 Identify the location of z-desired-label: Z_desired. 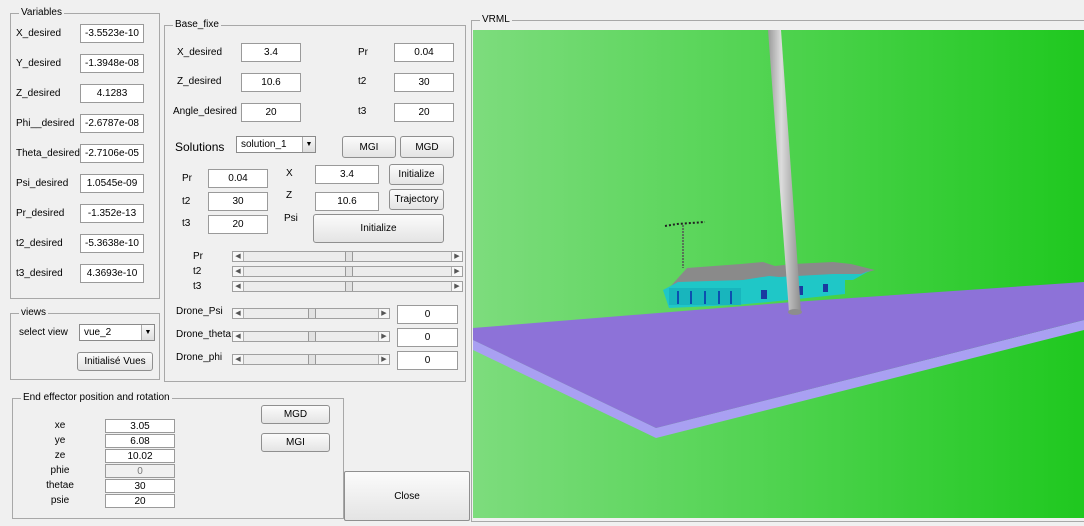
(199, 81).